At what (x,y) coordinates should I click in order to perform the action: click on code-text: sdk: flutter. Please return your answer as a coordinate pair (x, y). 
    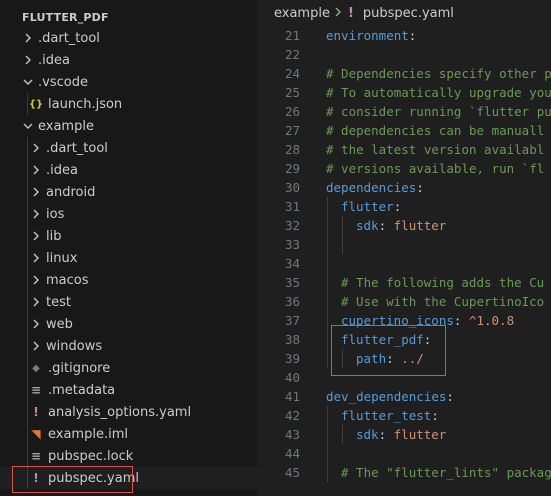
    Looking at the image, I should click on (401, 225).